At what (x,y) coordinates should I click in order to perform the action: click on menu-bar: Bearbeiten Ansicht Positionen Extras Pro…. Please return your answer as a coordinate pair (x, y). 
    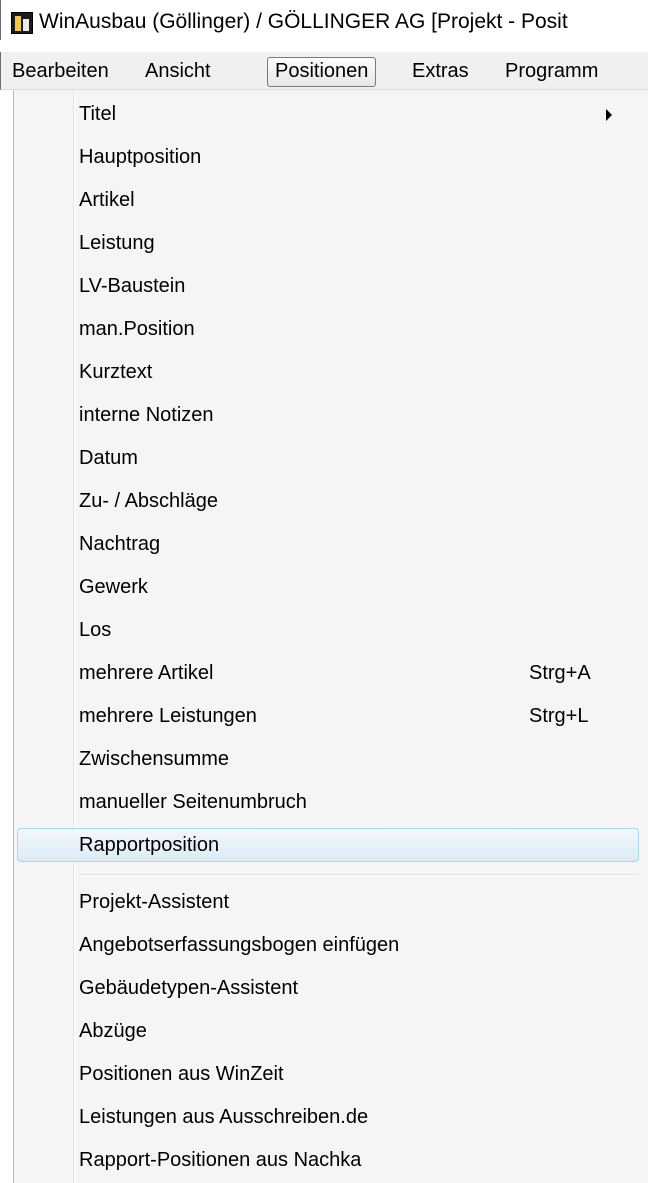
    Looking at the image, I should click on (324, 71).